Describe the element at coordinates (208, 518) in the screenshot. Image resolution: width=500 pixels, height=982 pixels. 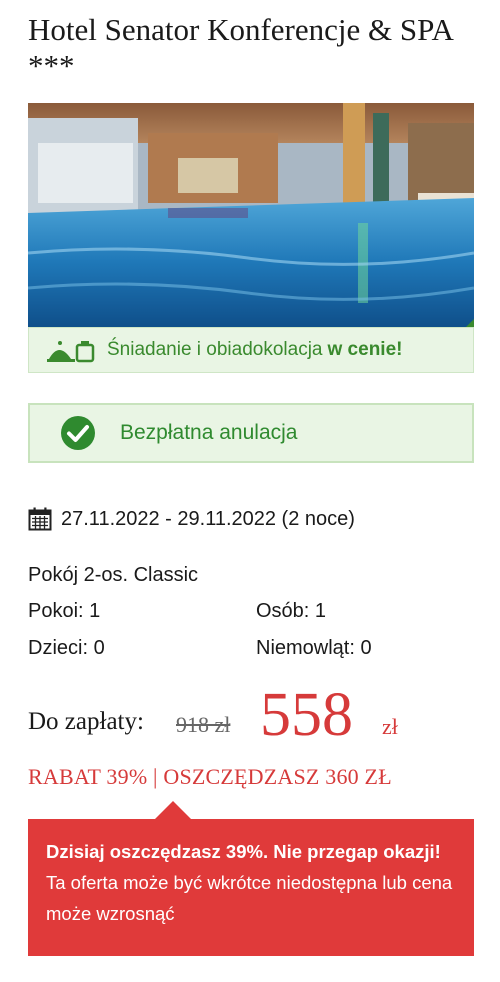
I see `stay-dates-text: 27.11.2022 - 29.11.2022 (2 noce)` at that location.